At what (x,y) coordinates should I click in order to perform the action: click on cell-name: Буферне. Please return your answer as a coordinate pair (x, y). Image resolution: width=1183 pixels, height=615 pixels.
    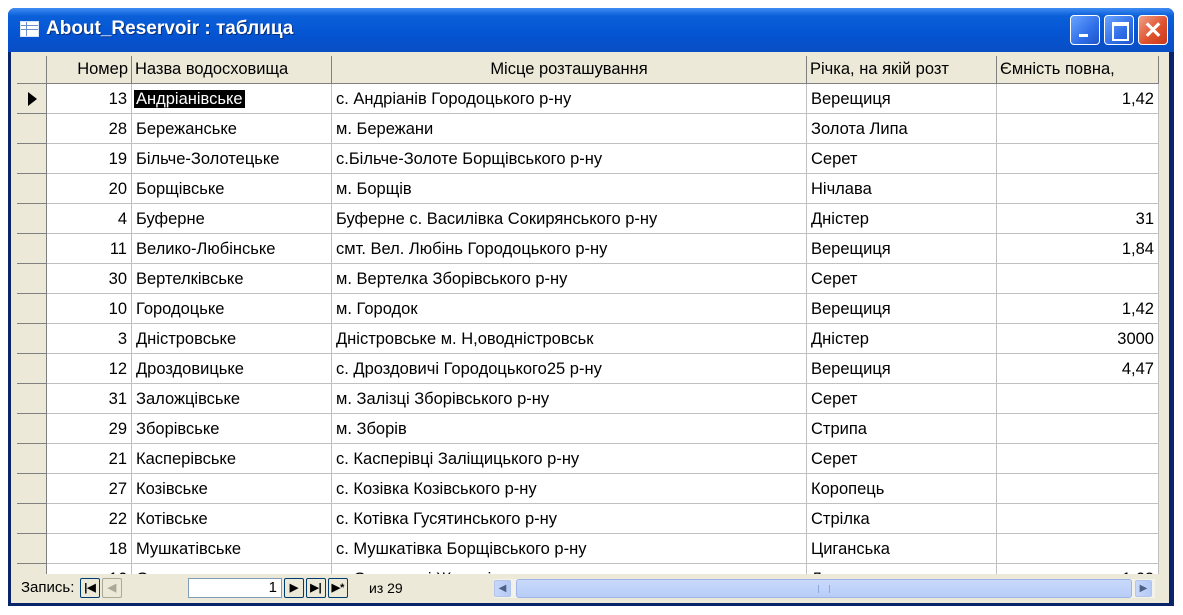
    Looking at the image, I should click on (232, 219).